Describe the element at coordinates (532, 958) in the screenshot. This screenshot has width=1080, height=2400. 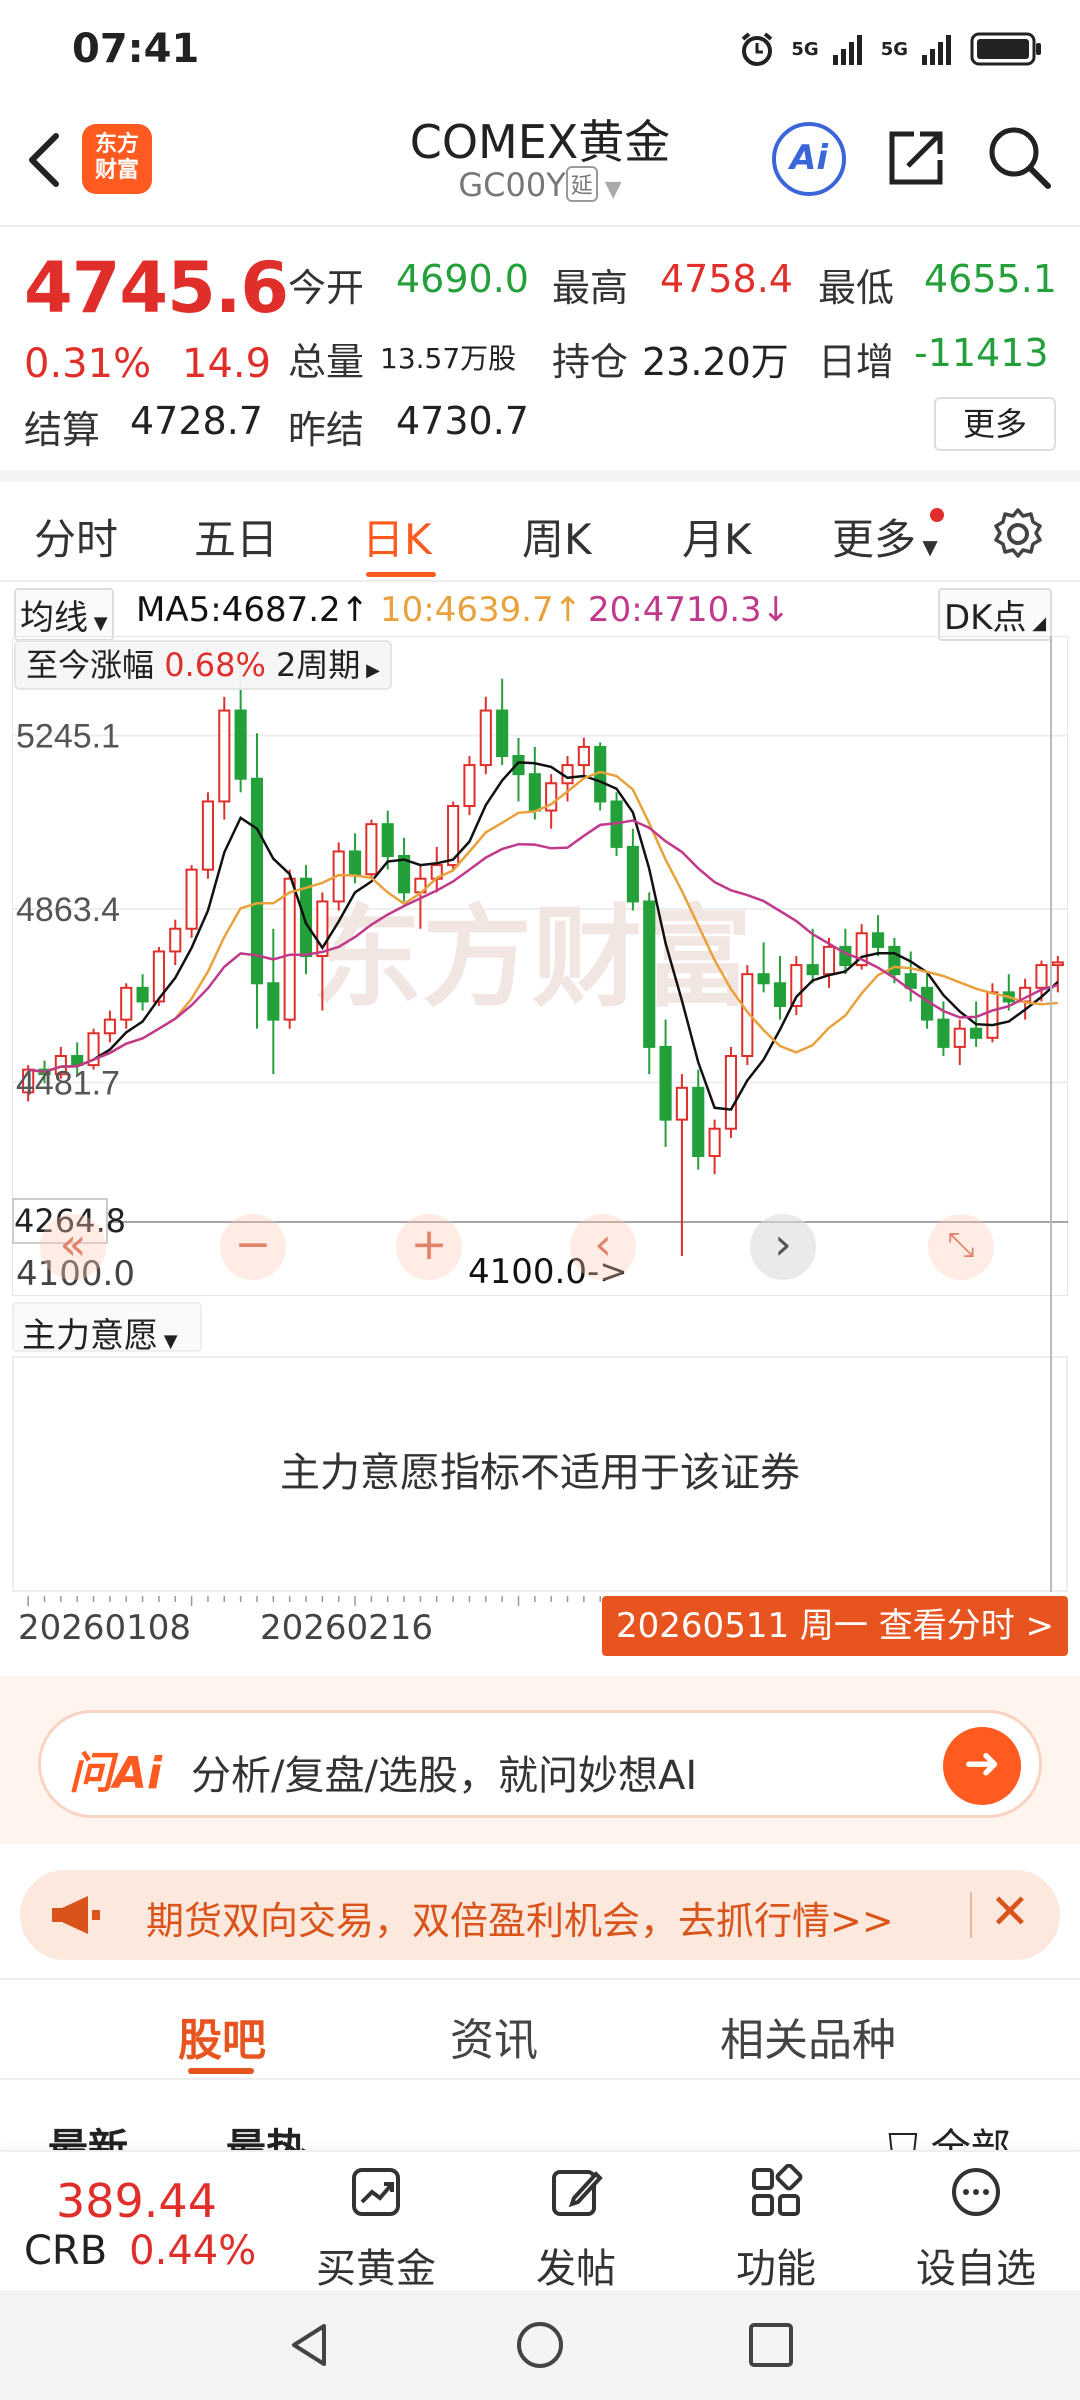
I see `chart-watermark: 东方财富` at that location.